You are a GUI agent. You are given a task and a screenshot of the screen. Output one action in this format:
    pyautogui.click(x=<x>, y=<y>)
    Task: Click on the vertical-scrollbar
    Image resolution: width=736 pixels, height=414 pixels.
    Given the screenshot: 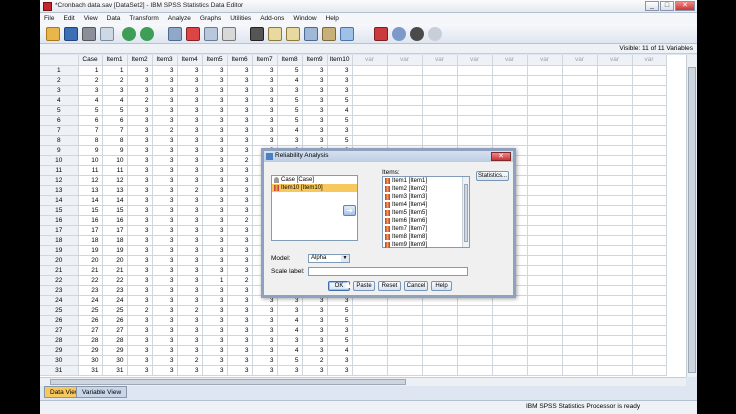 What is the action you would take?
    pyautogui.click(x=691, y=216)
    